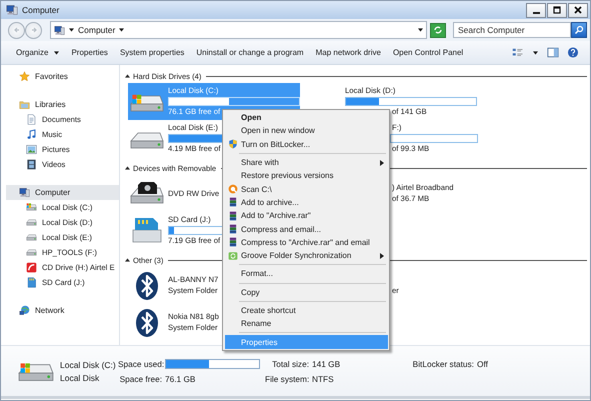 The height and width of the screenshot is (401, 591). What do you see at coordinates (24, 76) in the screenshot?
I see `star-icon` at bounding box center [24, 76].